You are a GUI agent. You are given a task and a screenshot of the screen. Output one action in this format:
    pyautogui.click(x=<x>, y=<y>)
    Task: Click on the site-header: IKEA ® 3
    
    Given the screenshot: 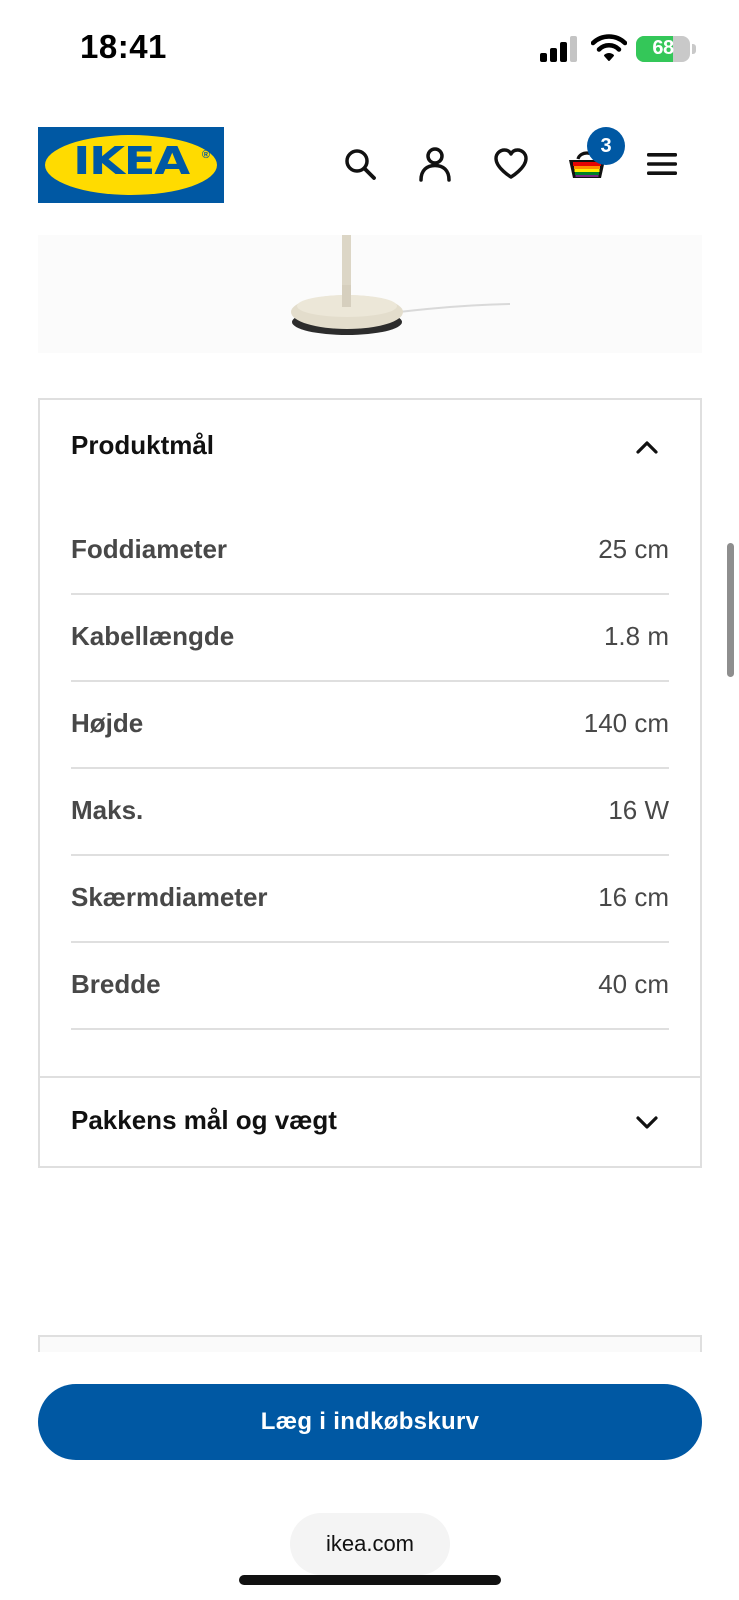 What is the action you would take?
    pyautogui.click(x=369, y=165)
    